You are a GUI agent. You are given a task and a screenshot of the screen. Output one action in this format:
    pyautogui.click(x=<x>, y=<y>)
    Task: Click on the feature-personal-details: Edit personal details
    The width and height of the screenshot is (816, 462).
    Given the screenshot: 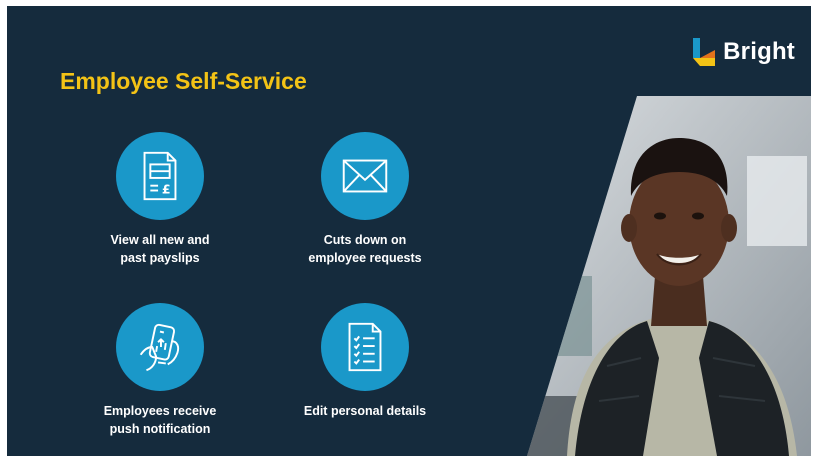 What is the action you would take?
    pyautogui.click(x=365, y=361)
    